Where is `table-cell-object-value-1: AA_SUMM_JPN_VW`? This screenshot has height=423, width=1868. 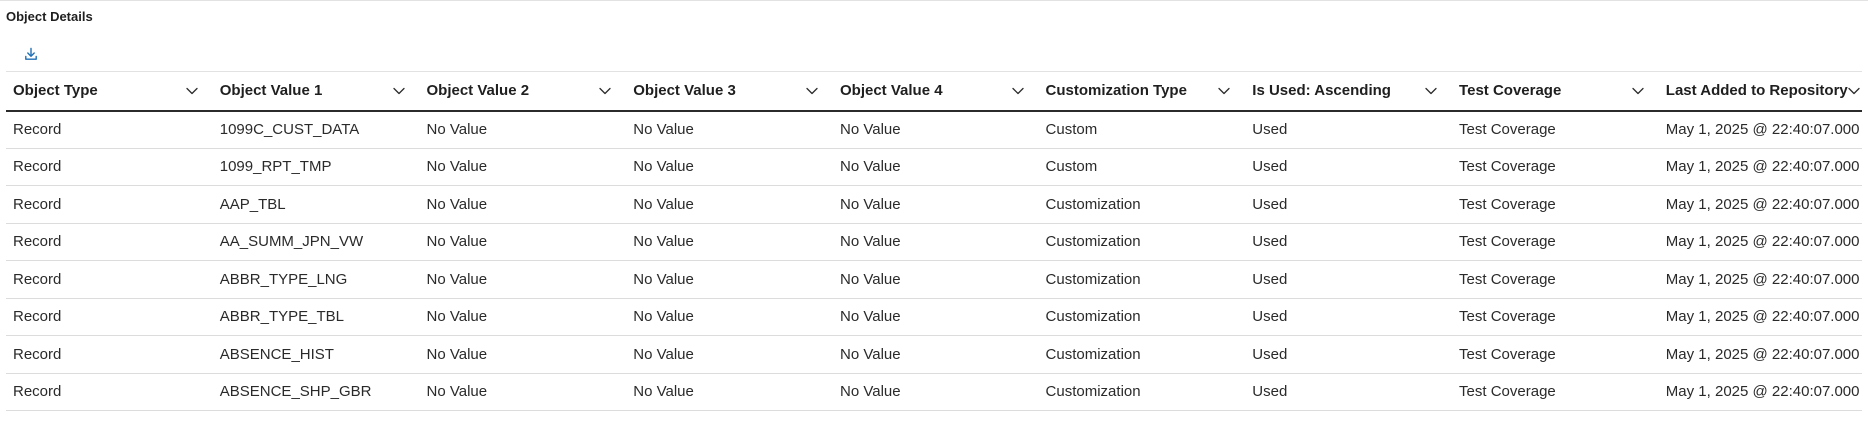 table-cell-object-value-1: AA_SUMM_JPN_VW is located at coordinates (316, 242).